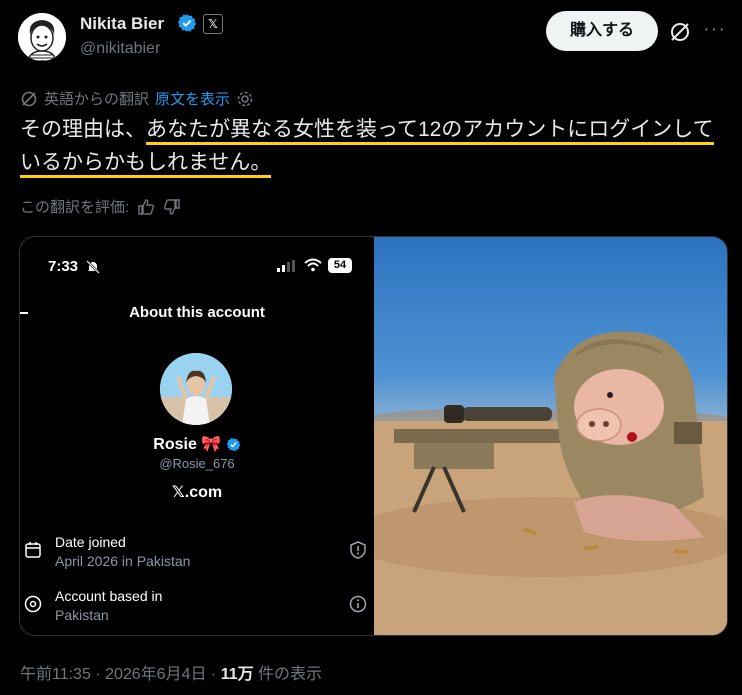 The width and height of the screenshot is (742, 695). I want to click on tweet-meta: 午前11:35 · 2026年6月4日 · 11万 件の表示, so click(171, 672).